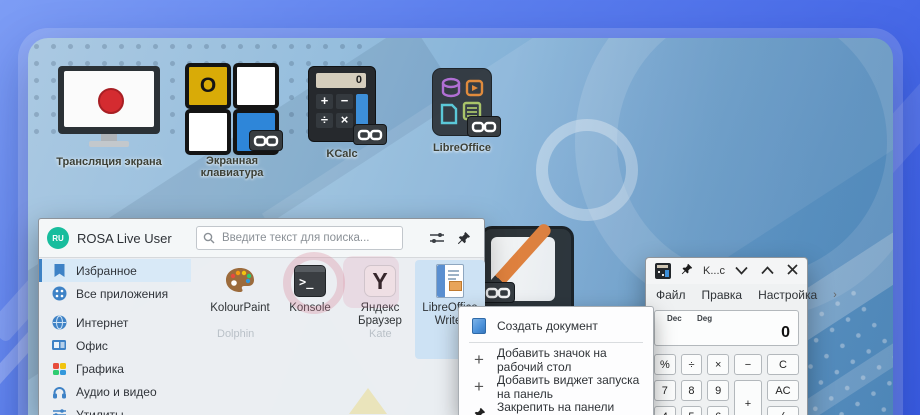  I want to click on desktop-icon-keyboard: O Экранная клавиатура, so click(232, 121).